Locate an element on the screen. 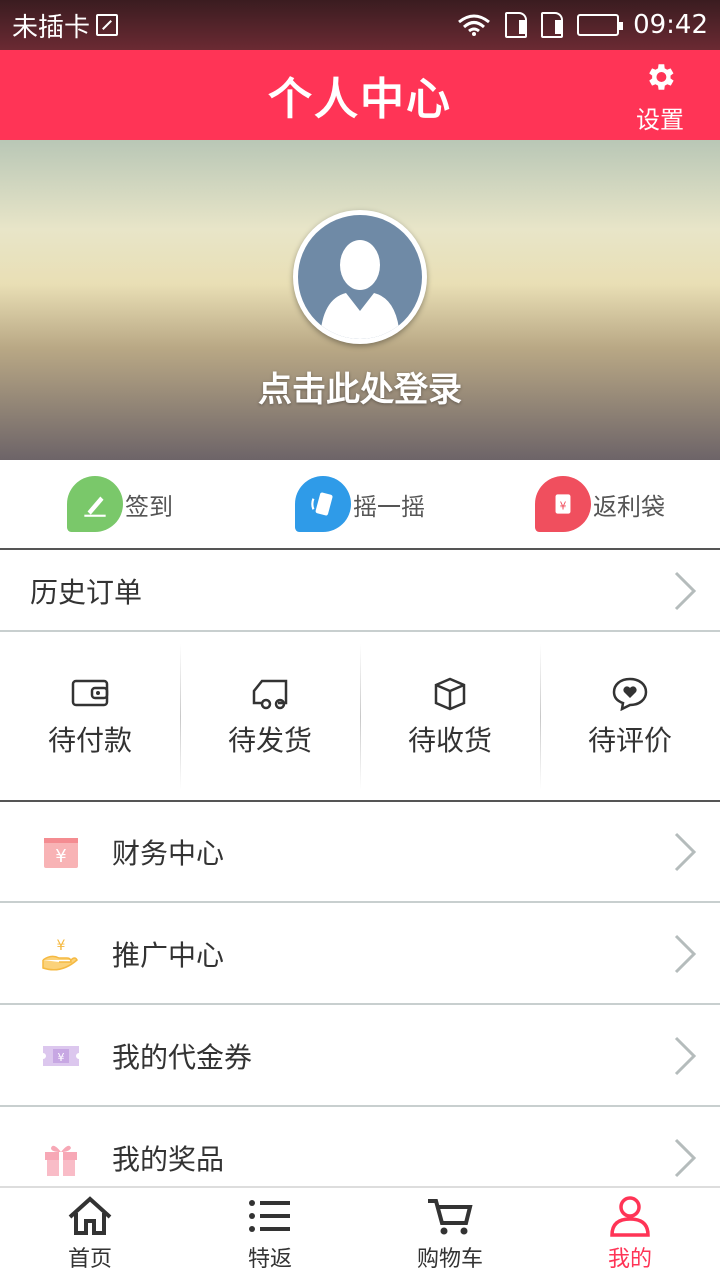  pending-review-label: 待评价 is located at coordinates (629, 740).